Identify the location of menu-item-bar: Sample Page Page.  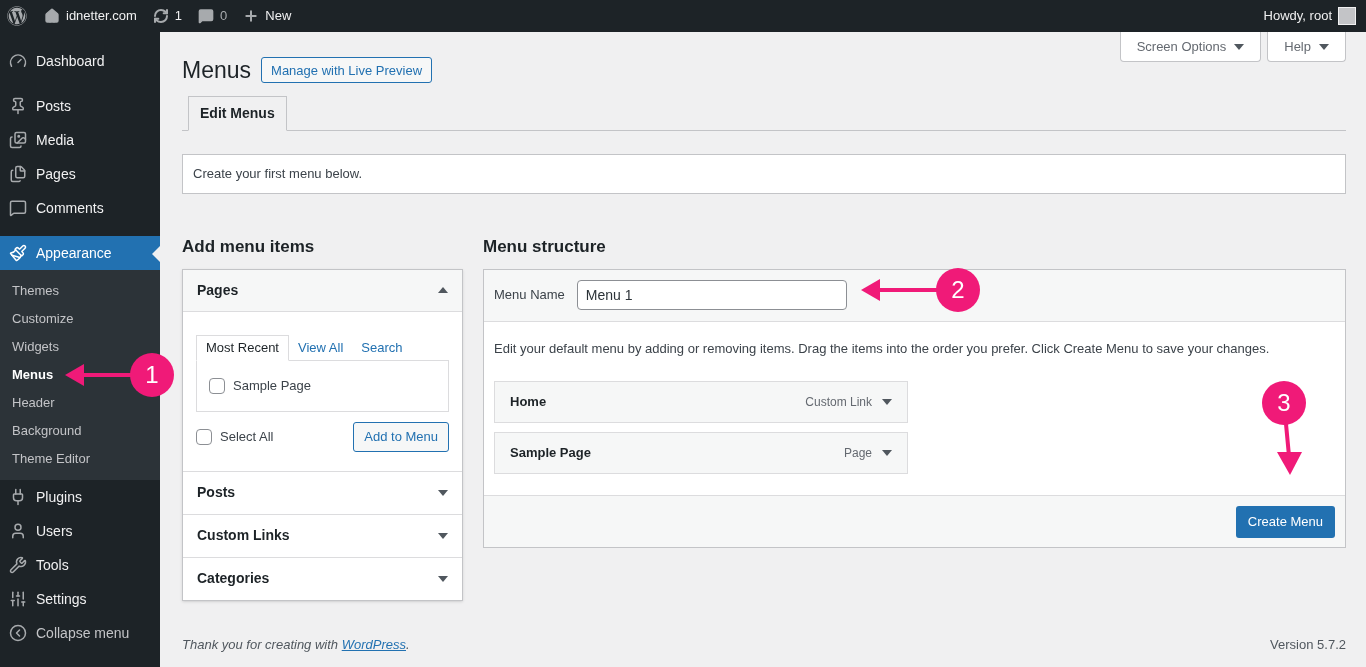
(701, 453).